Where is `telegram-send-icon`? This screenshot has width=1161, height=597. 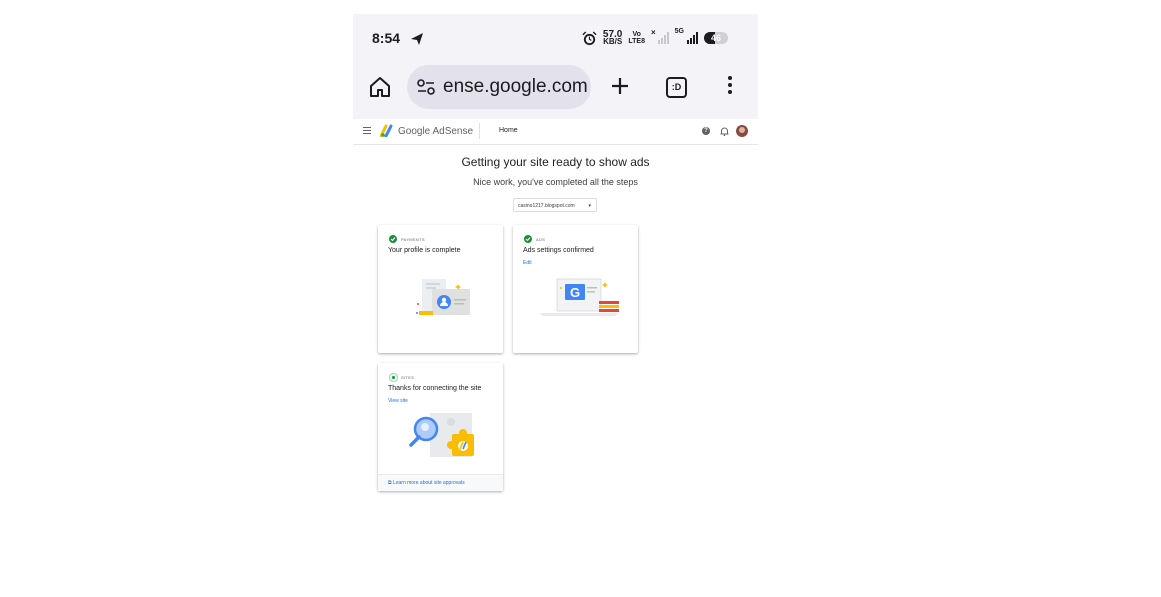
telegram-send-icon is located at coordinates (417, 39).